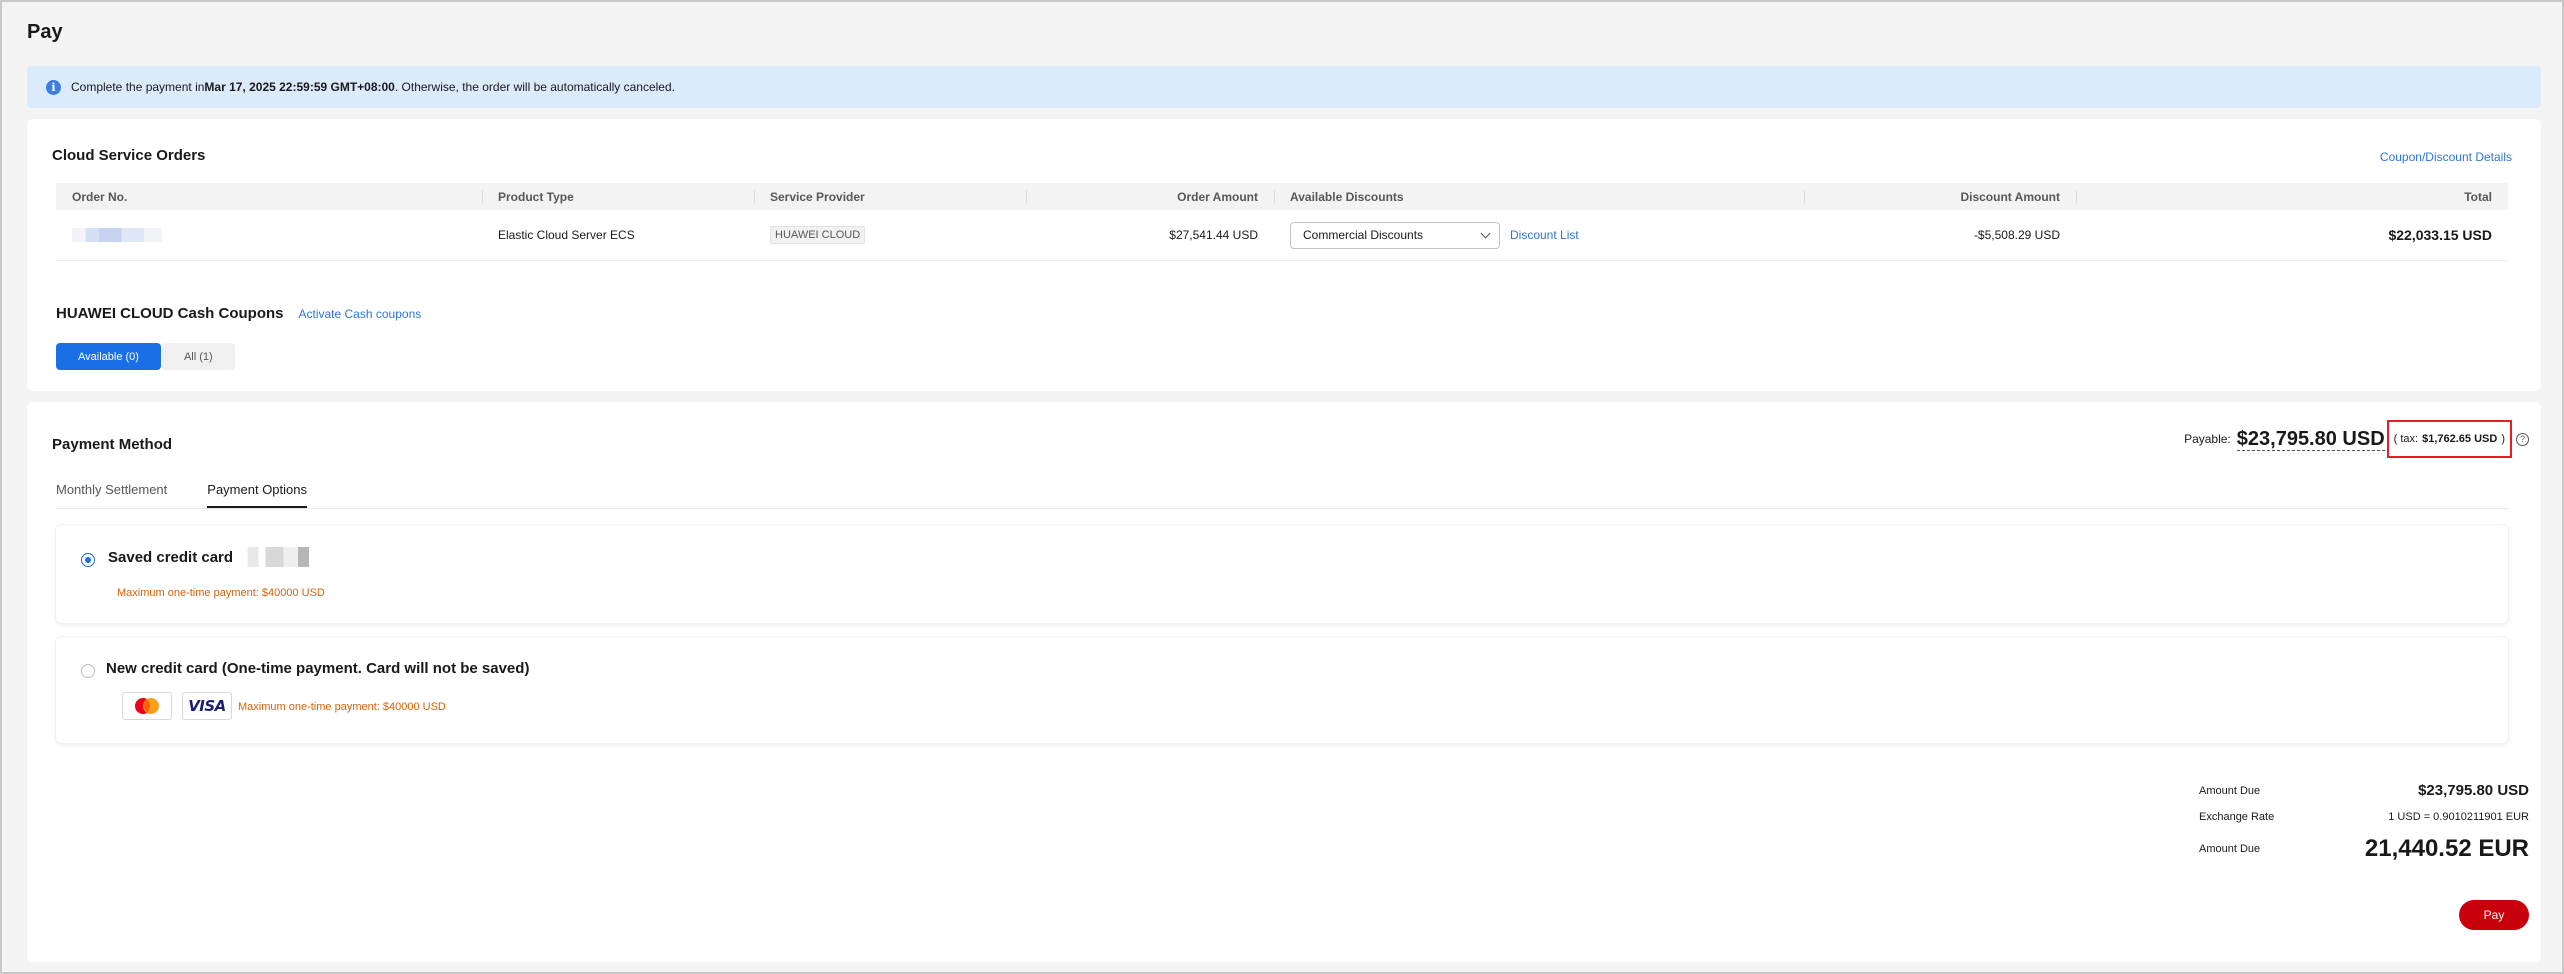 The width and height of the screenshot is (2564, 974). I want to click on visa-label: VISA, so click(207, 706).